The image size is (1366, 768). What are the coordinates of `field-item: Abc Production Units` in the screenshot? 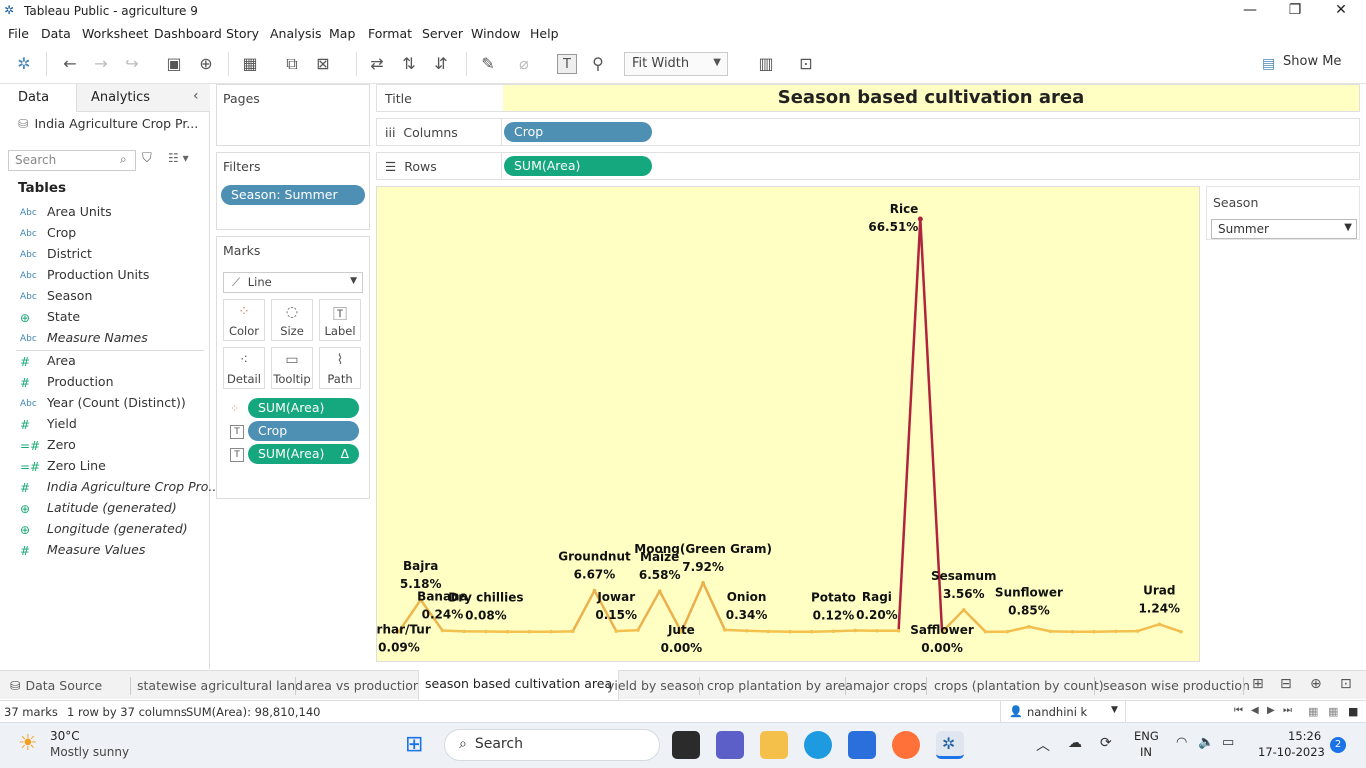 It's located at (84, 276).